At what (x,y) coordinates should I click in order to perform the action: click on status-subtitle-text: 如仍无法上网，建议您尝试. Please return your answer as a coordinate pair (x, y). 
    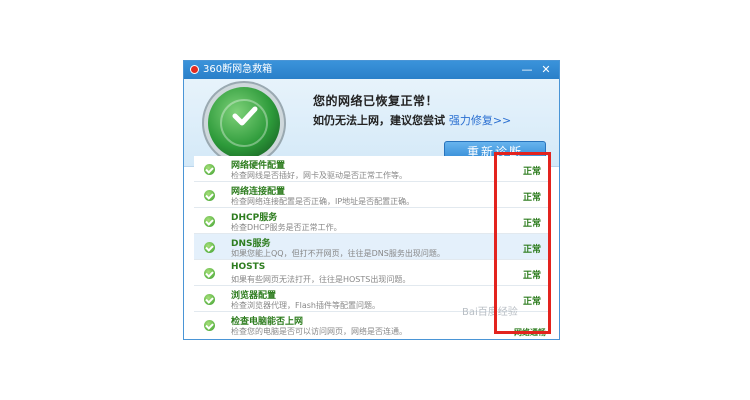
    Looking at the image, I should click on (379, 120).